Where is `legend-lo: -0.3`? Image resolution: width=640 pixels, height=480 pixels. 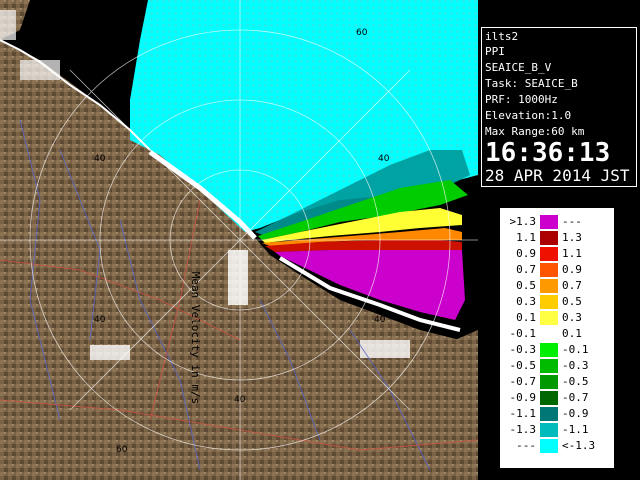
legend-lo: -0.3 is located at coordinates (523, 349).